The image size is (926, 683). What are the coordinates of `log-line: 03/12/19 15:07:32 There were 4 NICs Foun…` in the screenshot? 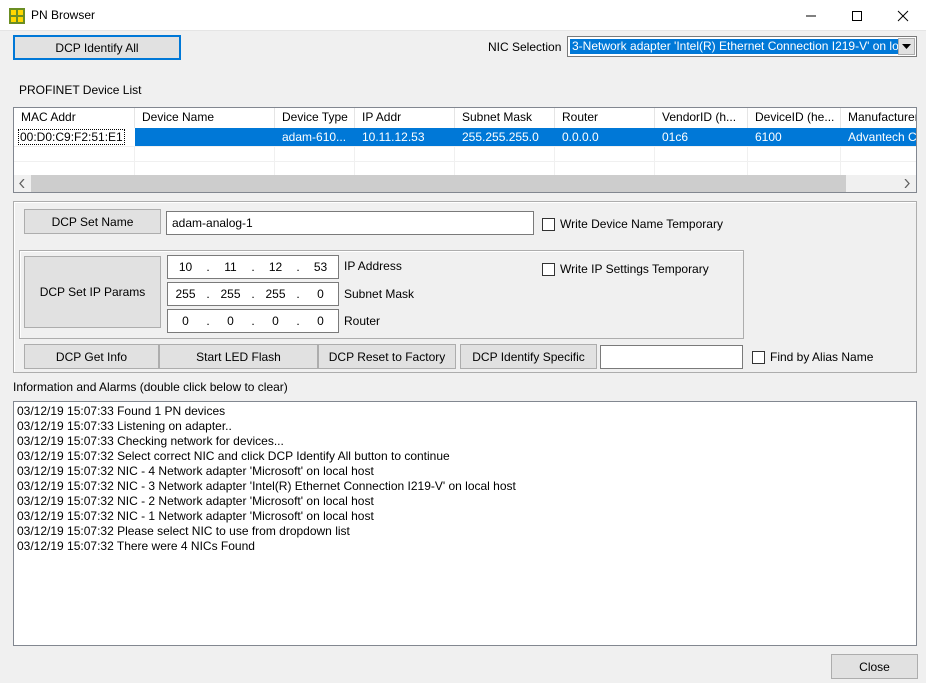 It's located at (136, 546).